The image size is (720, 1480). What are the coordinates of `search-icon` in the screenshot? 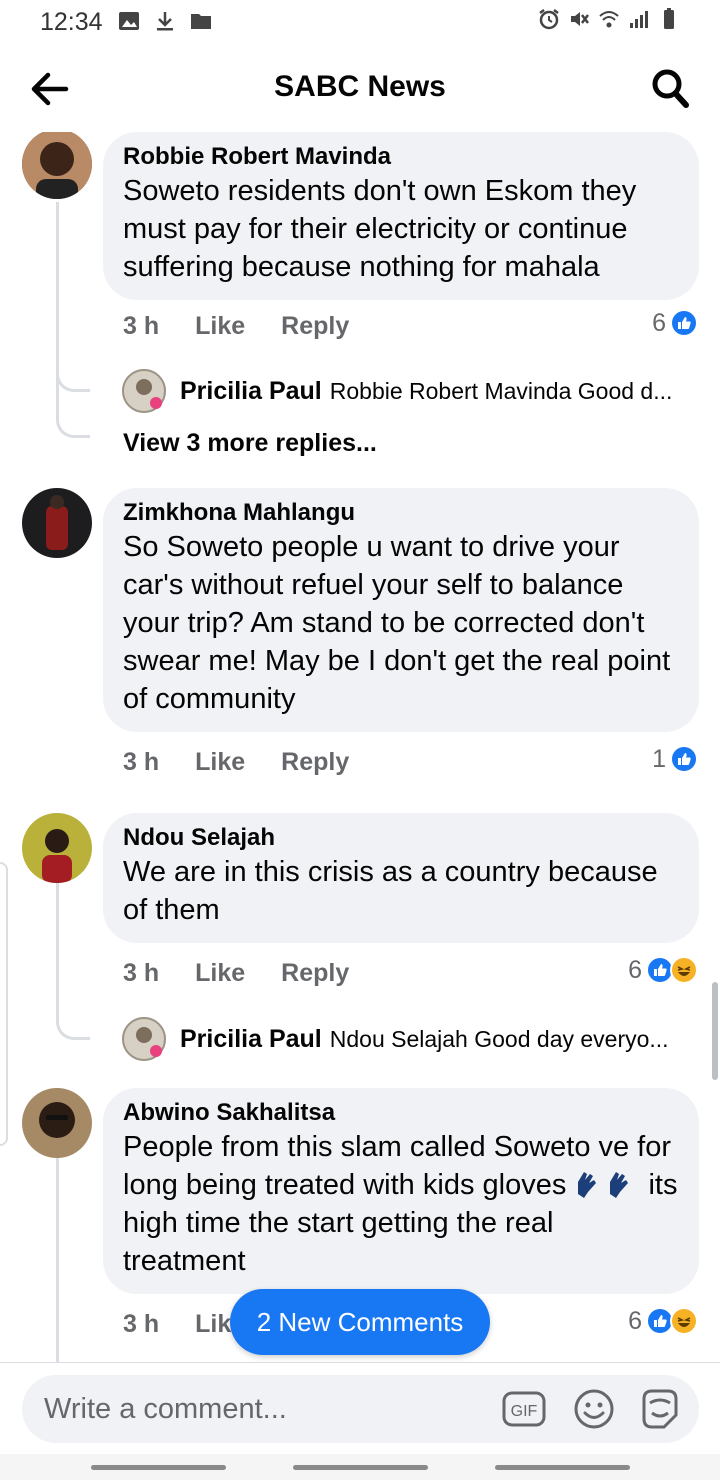 It's located at (670, 88).